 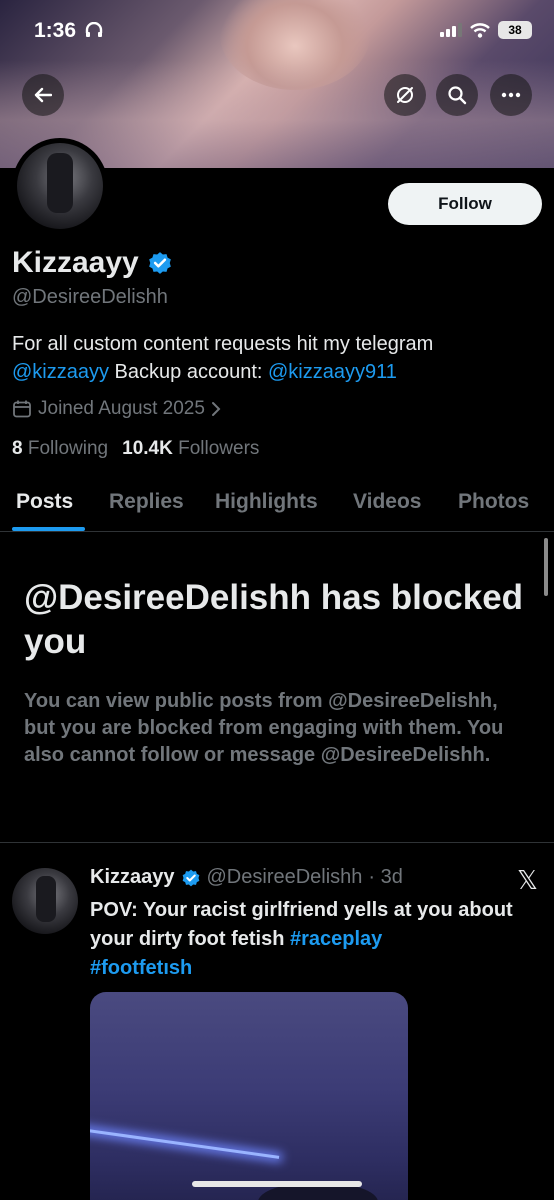 I want to click on following-label: Following, so click(x=68, y=448).